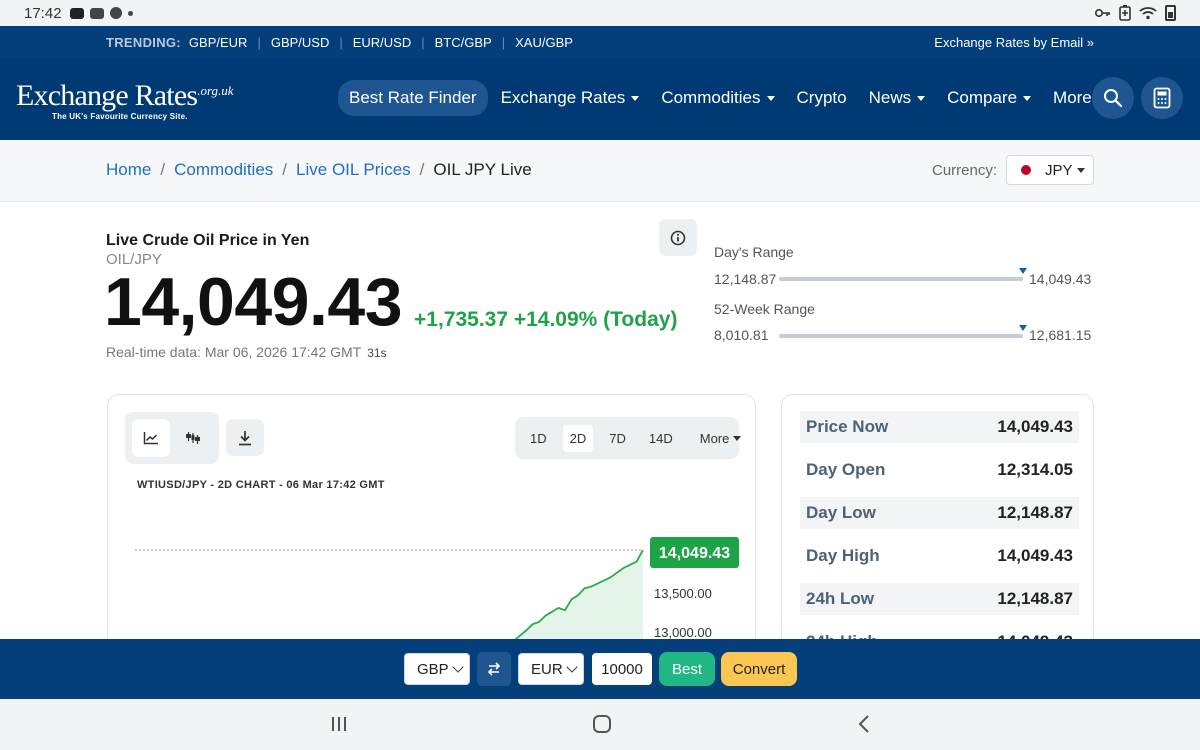  I want to click on week52-range-fill, so click(901, 336).